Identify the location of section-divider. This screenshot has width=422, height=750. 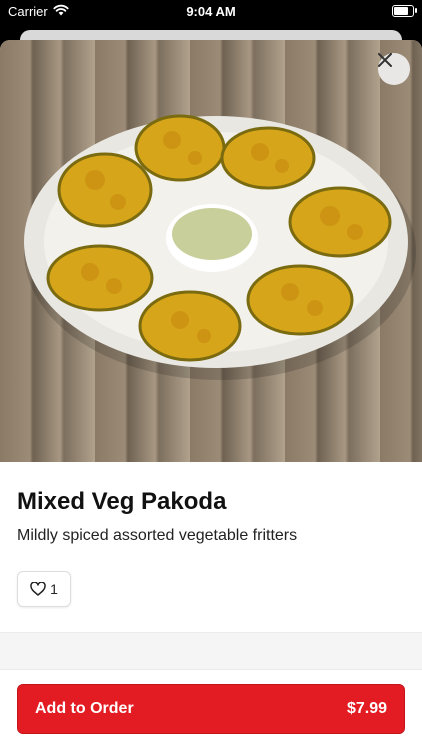
(211, 651).